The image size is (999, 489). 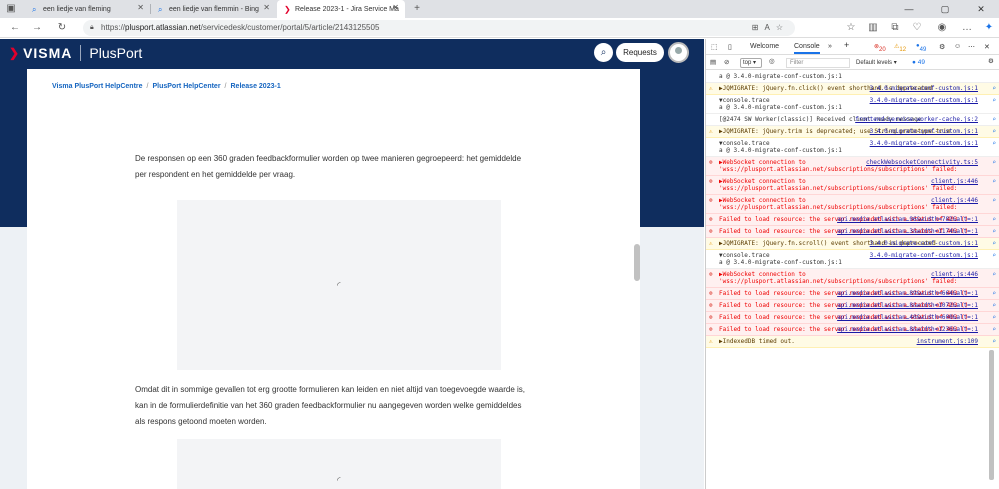 I want to click on browser-tab-1: ⌕ een liedje van fleming ✕, so click(x=87, y=9).